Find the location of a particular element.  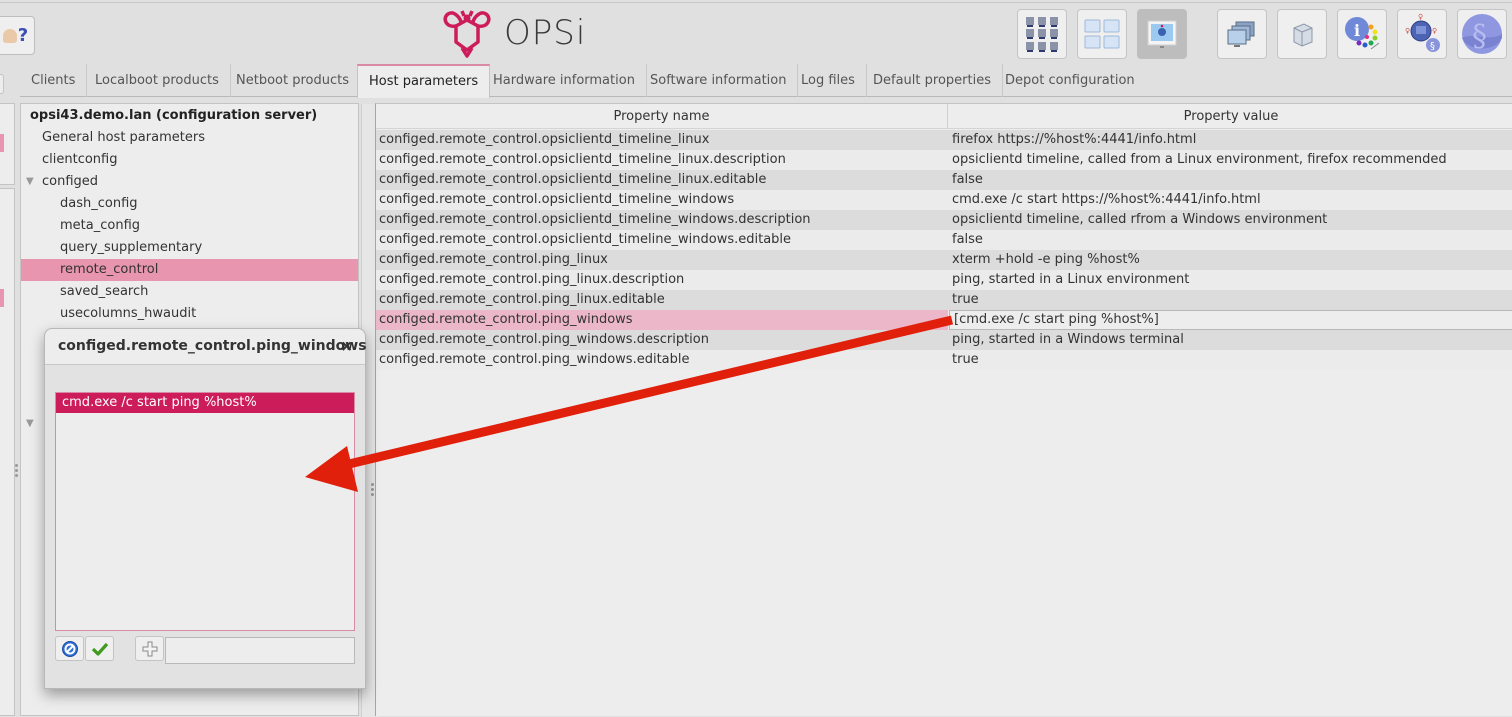

tree-item-clientconfig: clientconfig is located at coordinates (189, 160).